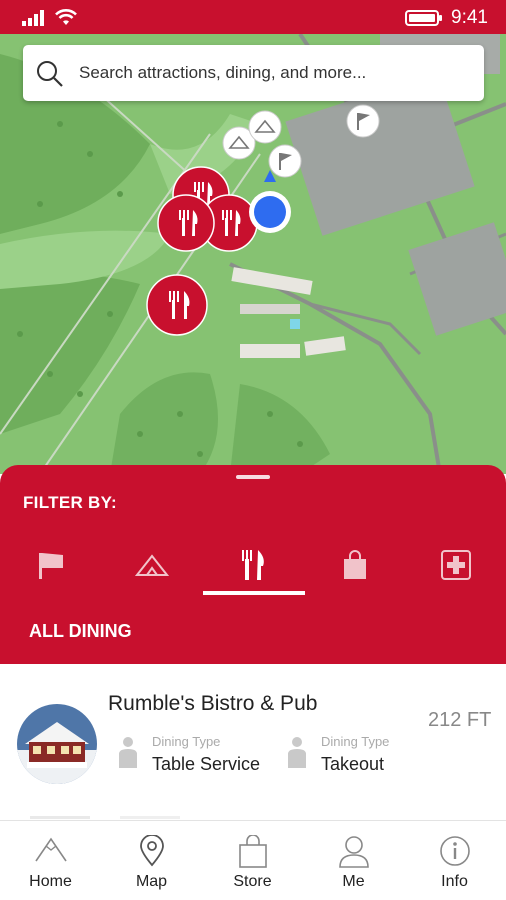 The width and height of the screenshot is (506, 900). What do you see at coordinates (33, 18) in the screenshot?
I see `cellular-signal-icon` at bounding box center [33, 18].